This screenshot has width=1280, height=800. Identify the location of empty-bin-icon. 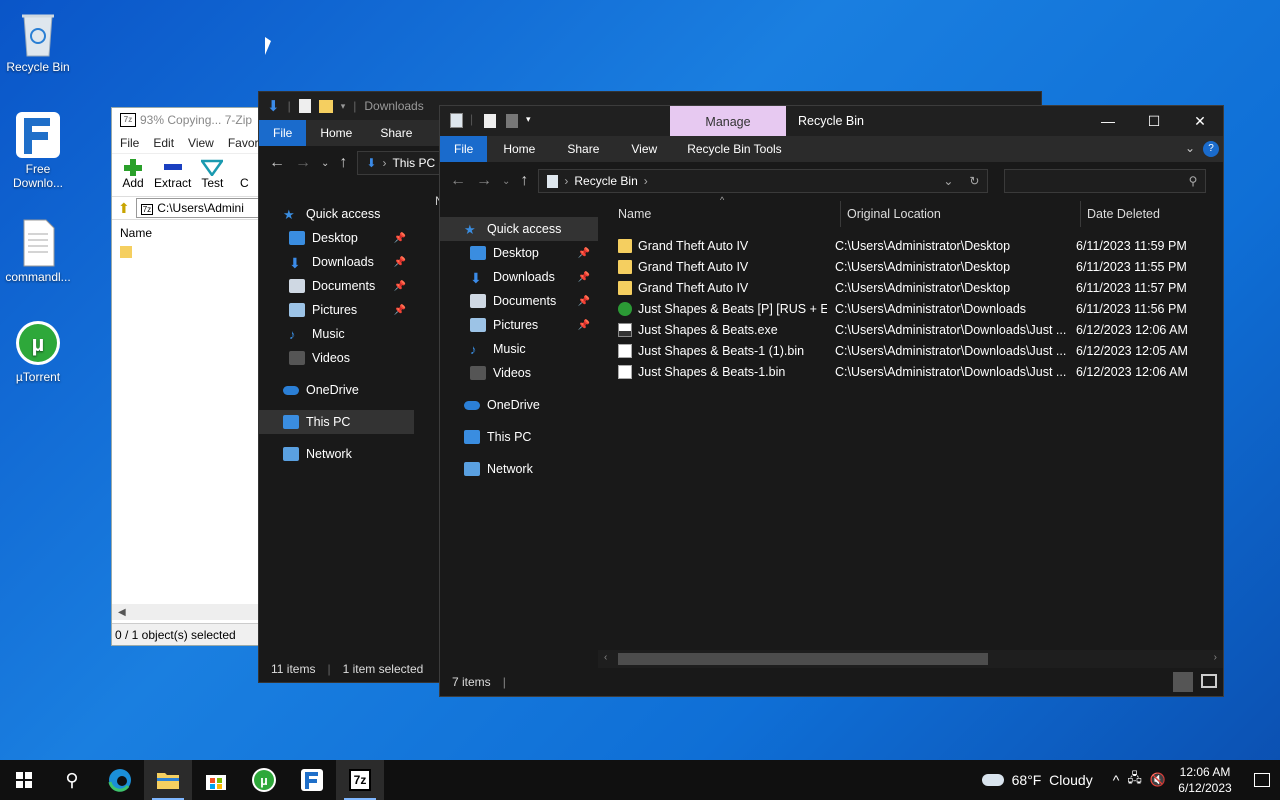
(512, 121).